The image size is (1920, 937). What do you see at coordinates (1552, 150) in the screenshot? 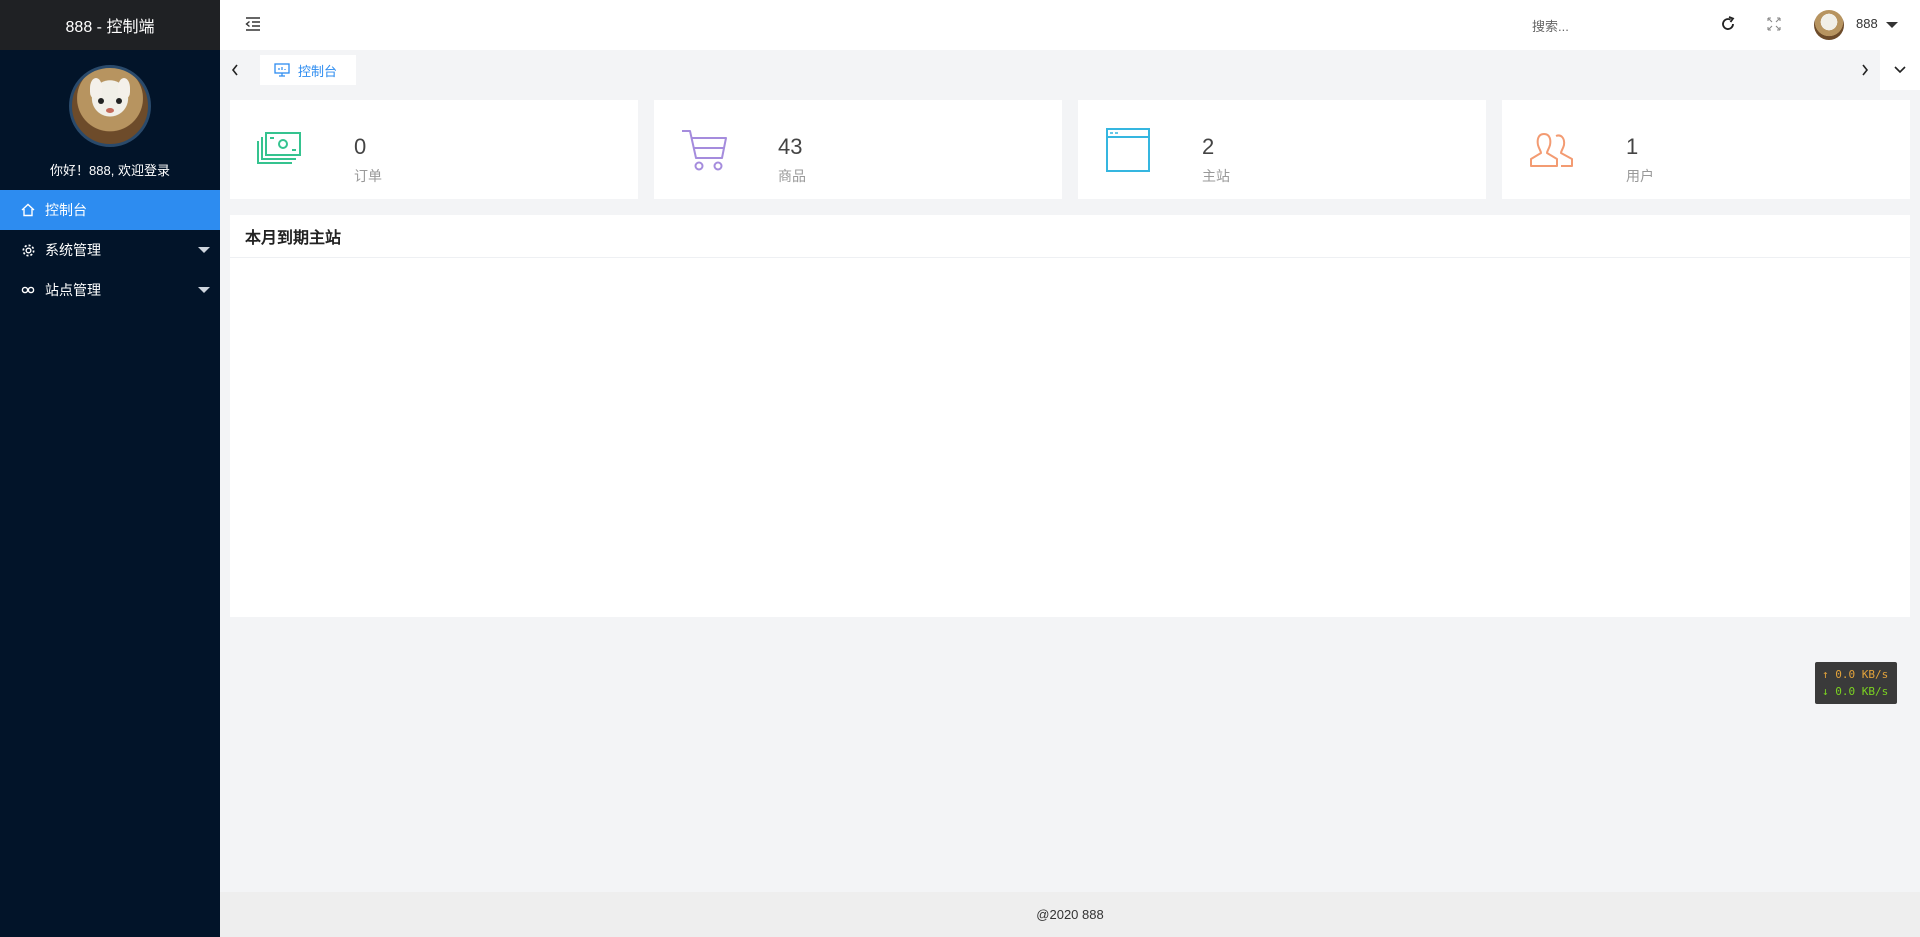
I see `users-icon` at bounding box center [1552, 150].